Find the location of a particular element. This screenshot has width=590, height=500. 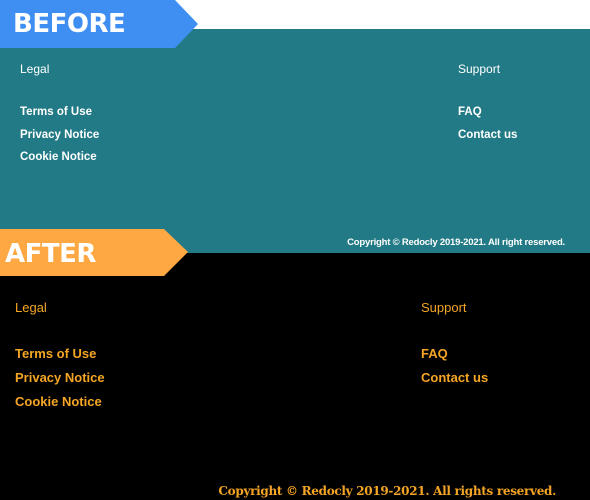

before-cookie-notice-link: Cookie Notice is located at coordinates (59, 157).